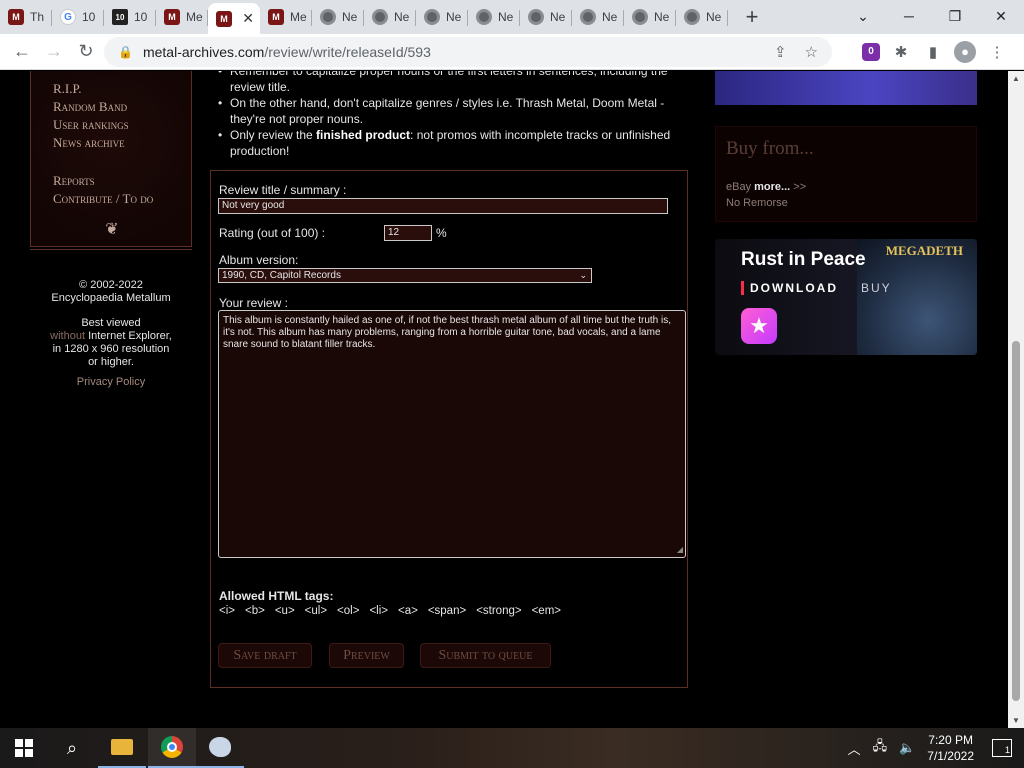  What do you see at coordinates (111, 291) in the screenshot?
I see `copyright: © 2002-2022 Encyclopaedia Metallum` at bounding box center [111, 291].